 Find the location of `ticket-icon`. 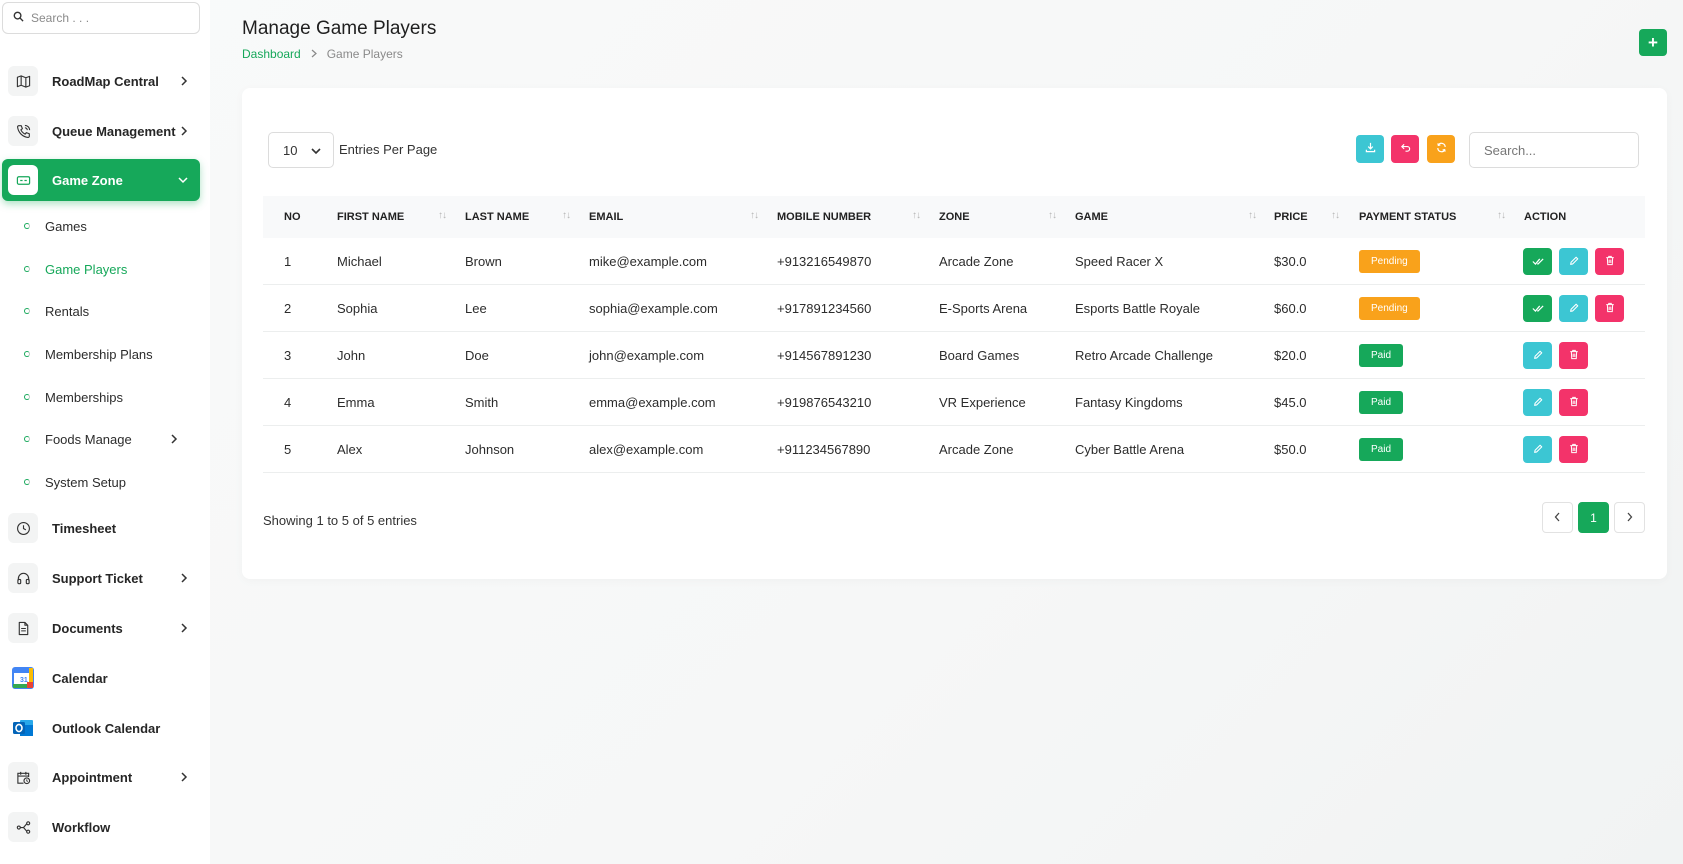

ticket-icon is located at coordinates (23, 180).